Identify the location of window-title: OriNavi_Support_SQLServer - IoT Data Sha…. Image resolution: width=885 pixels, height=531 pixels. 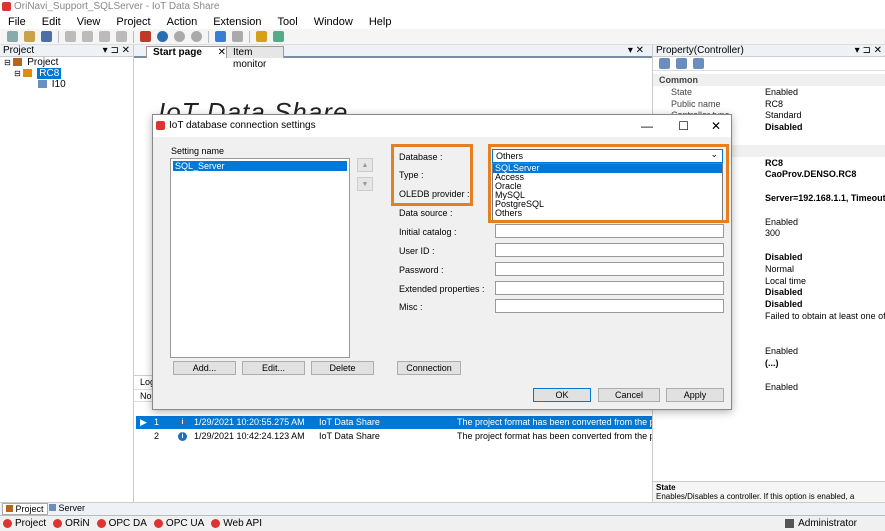
(117, 6).